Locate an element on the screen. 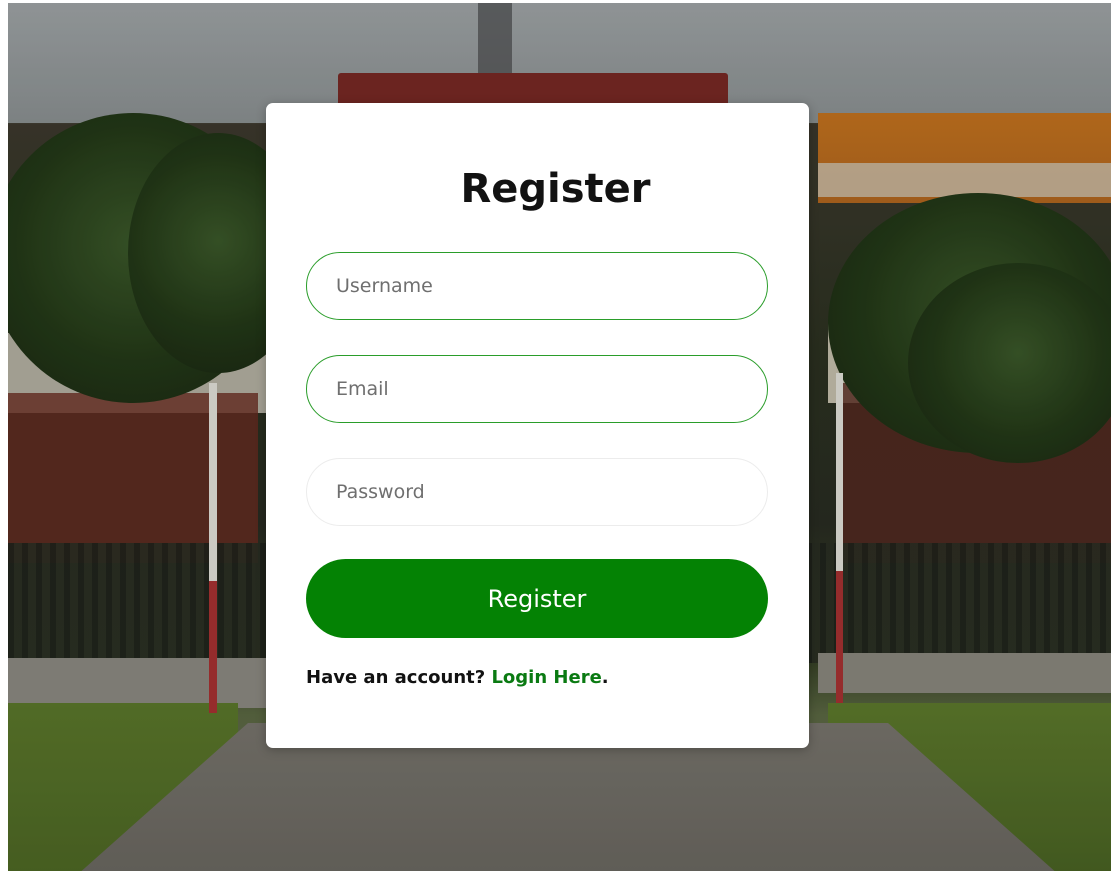  register-title: Register is located at coordinates (555, 189).